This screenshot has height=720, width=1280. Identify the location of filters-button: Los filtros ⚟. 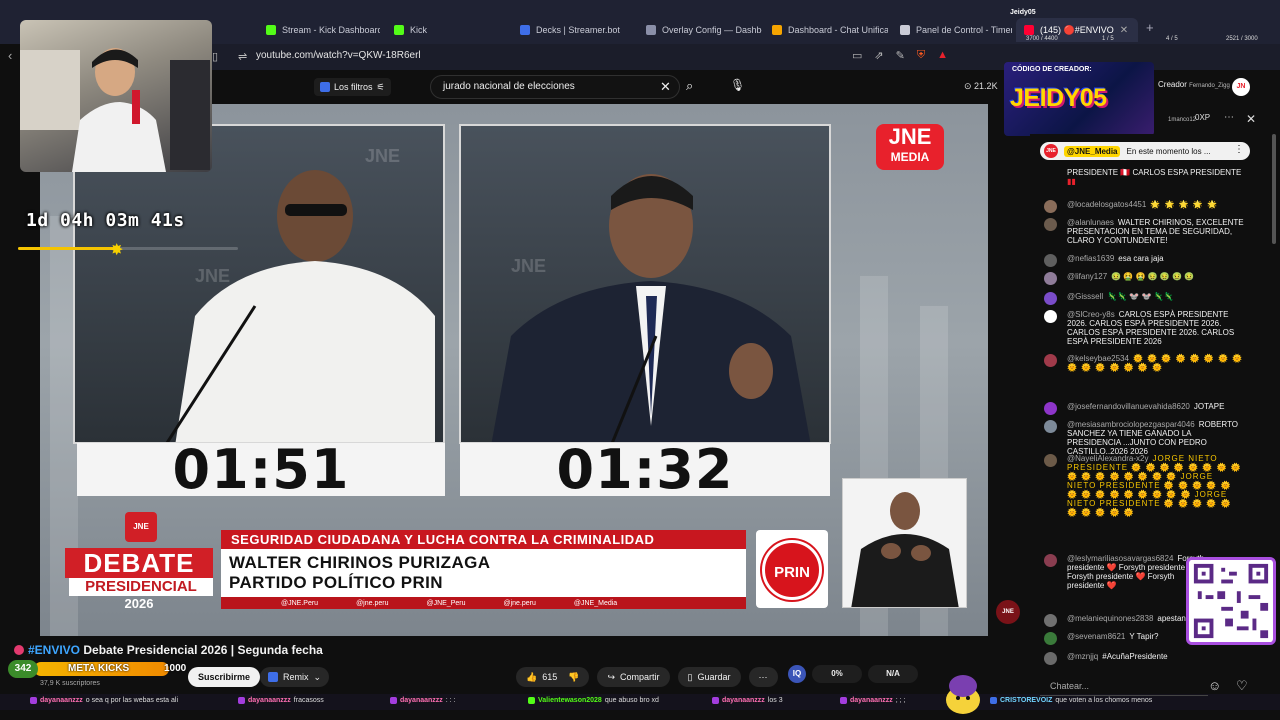
(352, 87).